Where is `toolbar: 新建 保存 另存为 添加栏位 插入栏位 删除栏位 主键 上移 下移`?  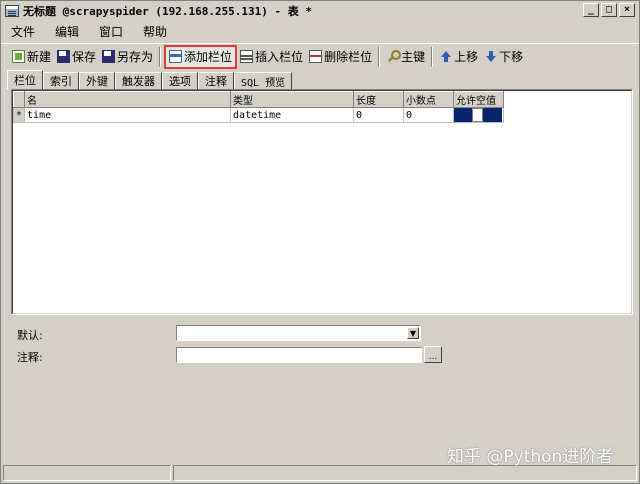 toolbar: 新建 保存 另存为 添加栏位 插入栏位 删除栏位 主键 上移 下移 is located at coordinates (320, 56).